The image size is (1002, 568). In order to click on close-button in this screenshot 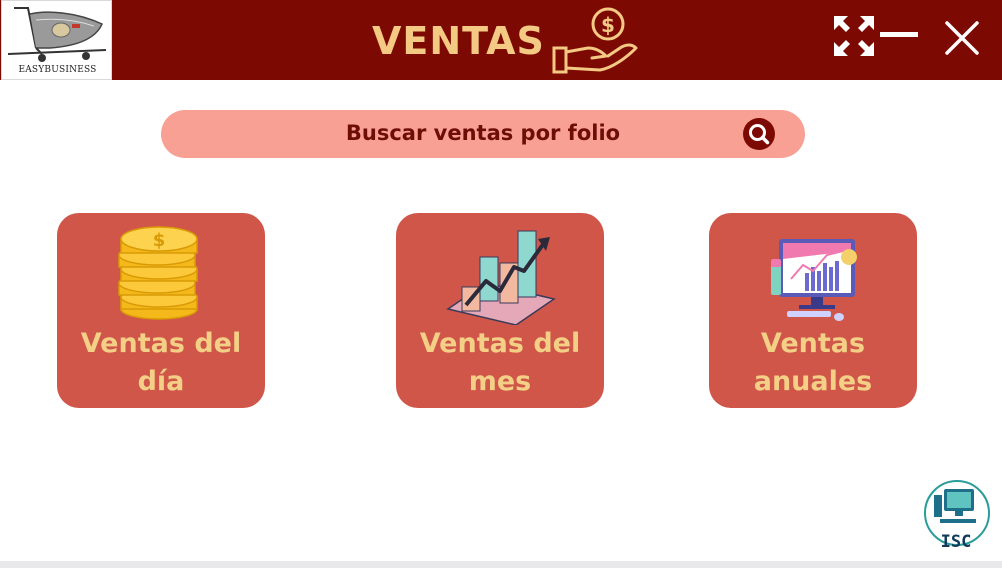, I will do `click(962, 40)`.